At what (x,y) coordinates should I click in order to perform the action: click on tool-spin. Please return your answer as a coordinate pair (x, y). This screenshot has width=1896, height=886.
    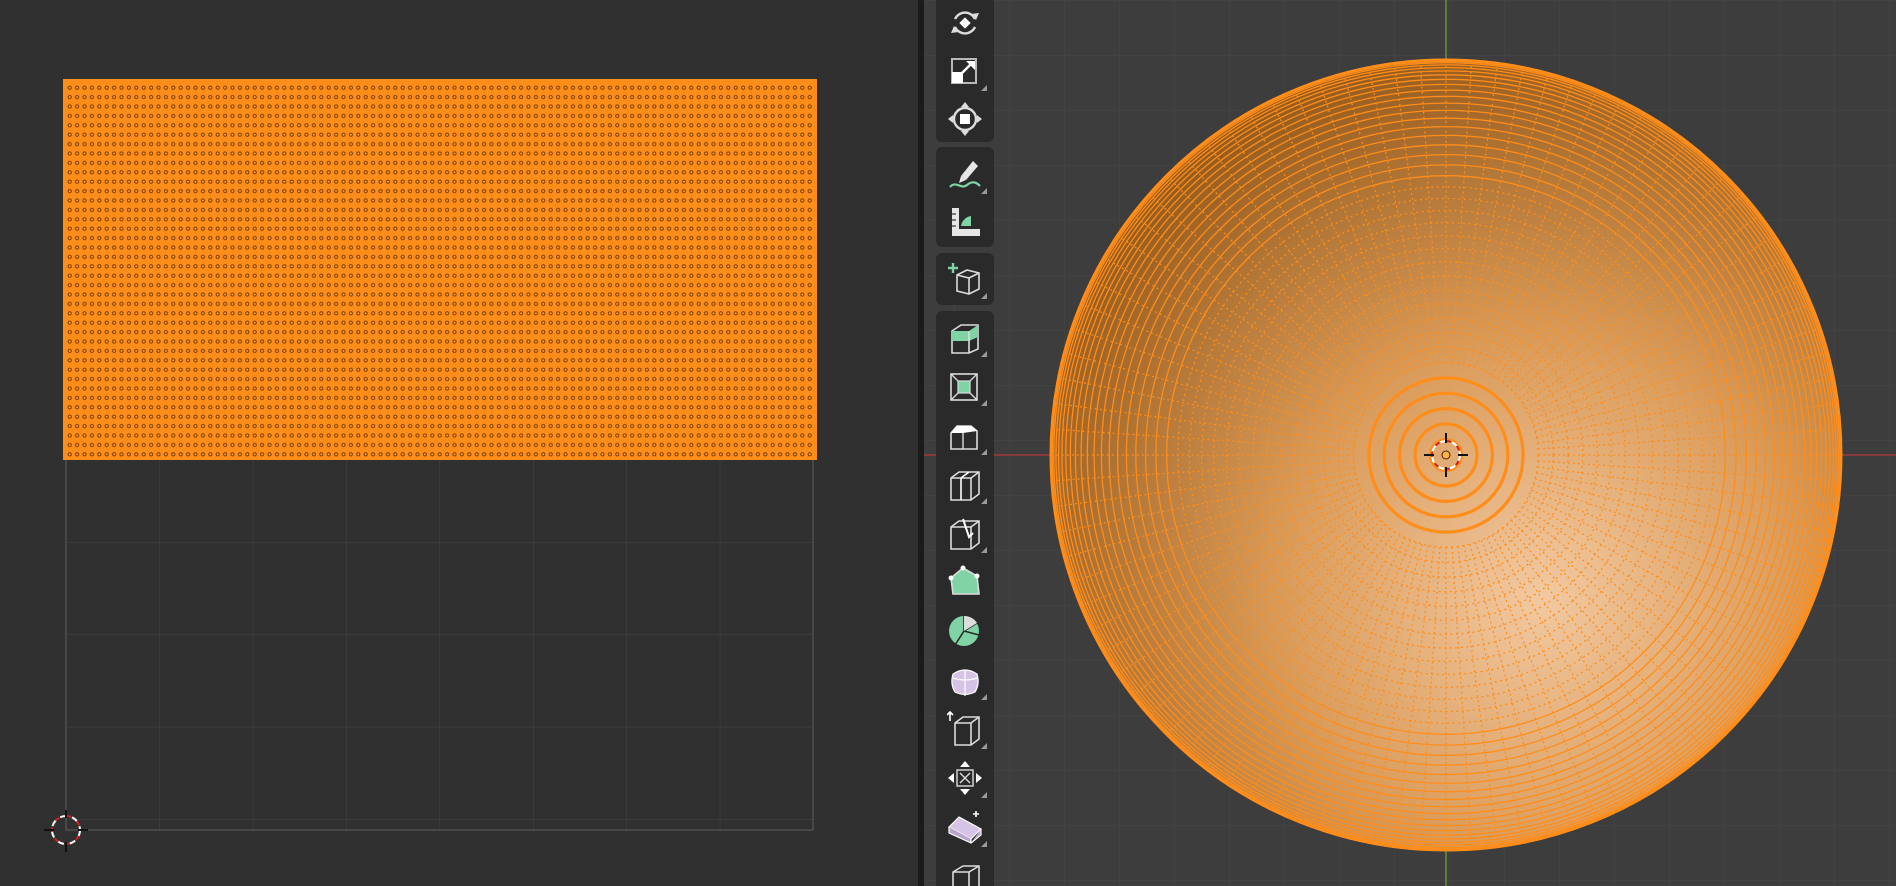
    Looking at the image, I should click on (965, 631).